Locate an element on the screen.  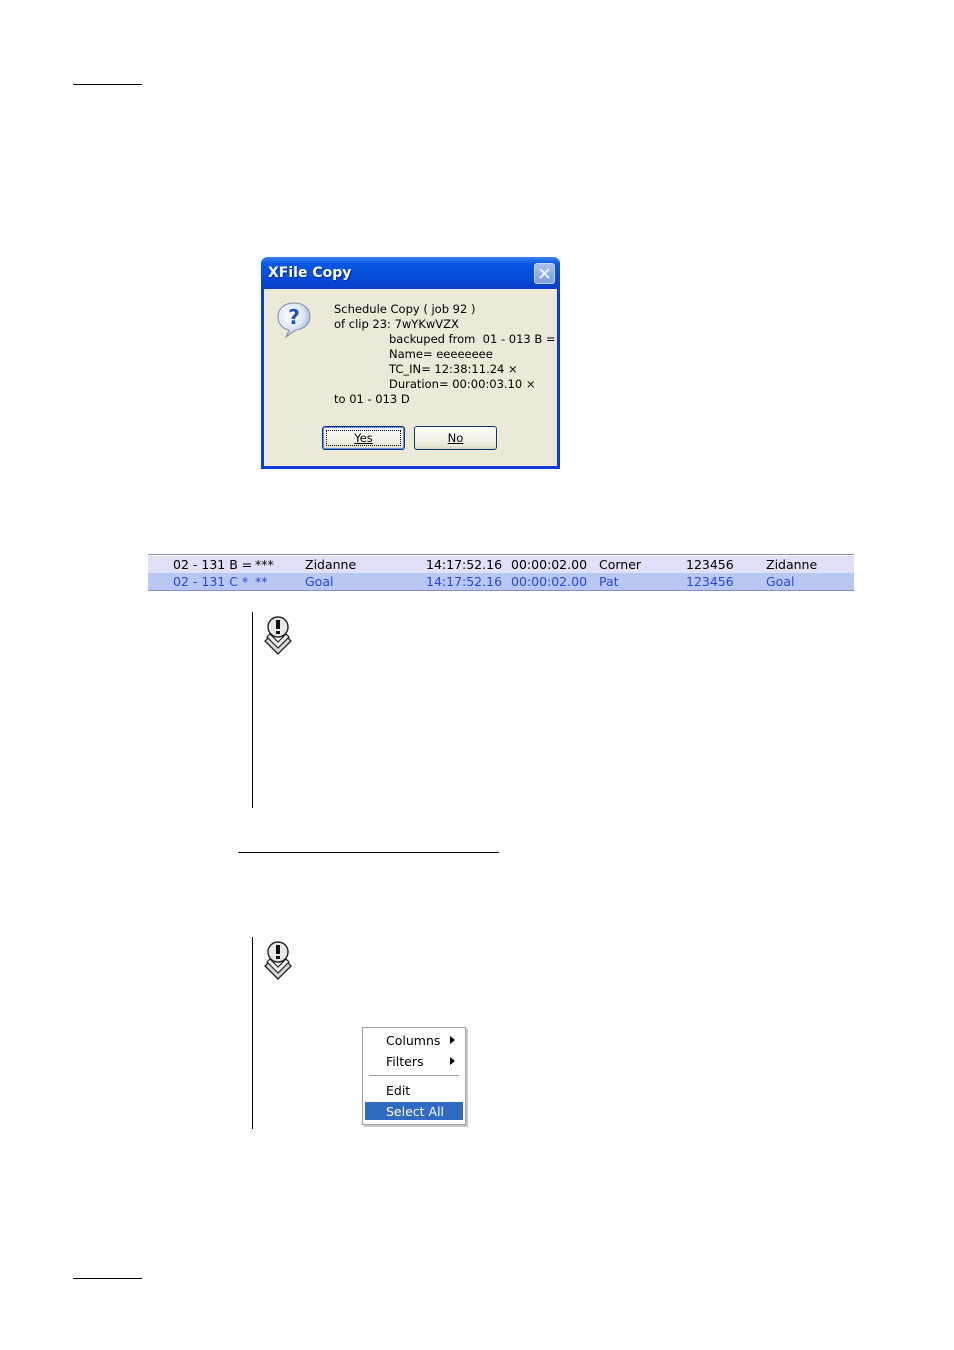
cell-rating: ** is located at coordinates (261, 581).